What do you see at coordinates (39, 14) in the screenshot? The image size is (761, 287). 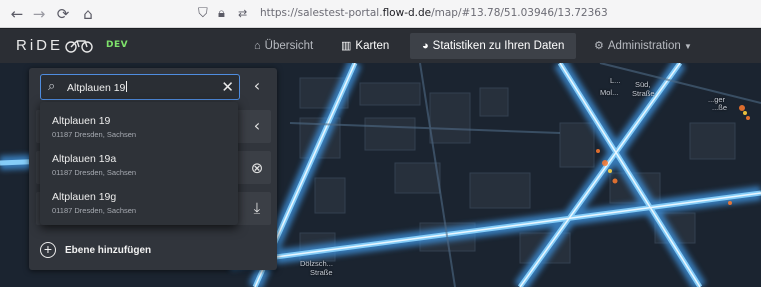 I see `forward-icon: →` at bounding box center [39, 14].